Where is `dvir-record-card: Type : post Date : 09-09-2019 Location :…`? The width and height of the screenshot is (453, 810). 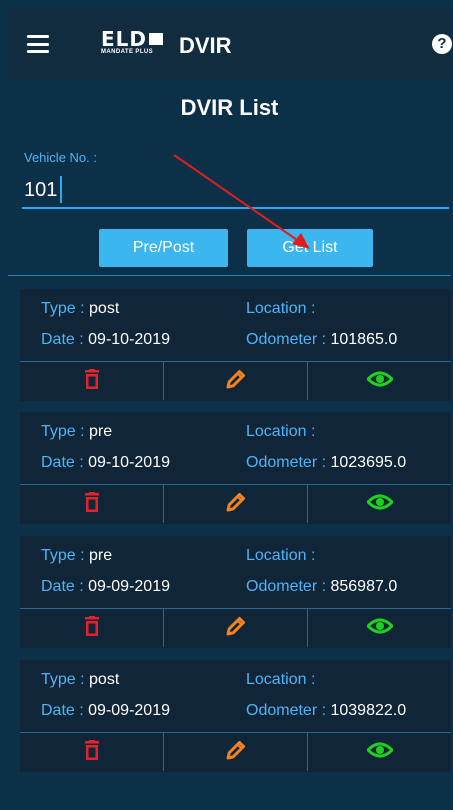 dvir-record-card: Type : post Date : 09-09-2019 Location :… is located at coordinates (235, 716).